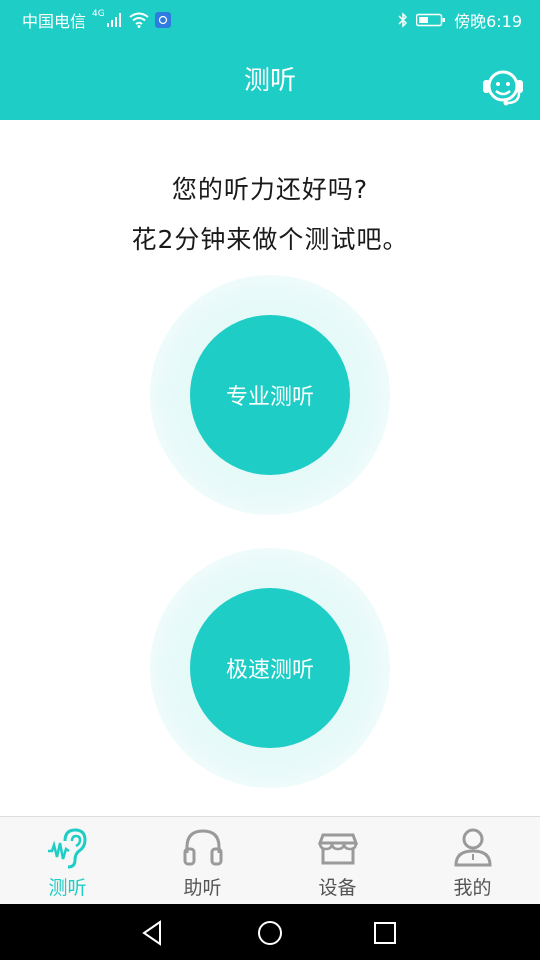  I want to click on app-notification-icon, so click(162, 20).